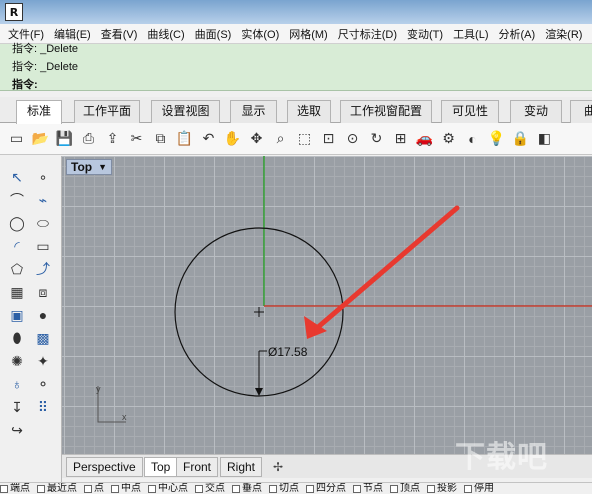 The width and height of the screenshot is (592, 494). What do you see at coordinates (367, 34) in the screenshot?
I see `menu-item: 尺寸标注(D)` at bounding box center [367, 34].